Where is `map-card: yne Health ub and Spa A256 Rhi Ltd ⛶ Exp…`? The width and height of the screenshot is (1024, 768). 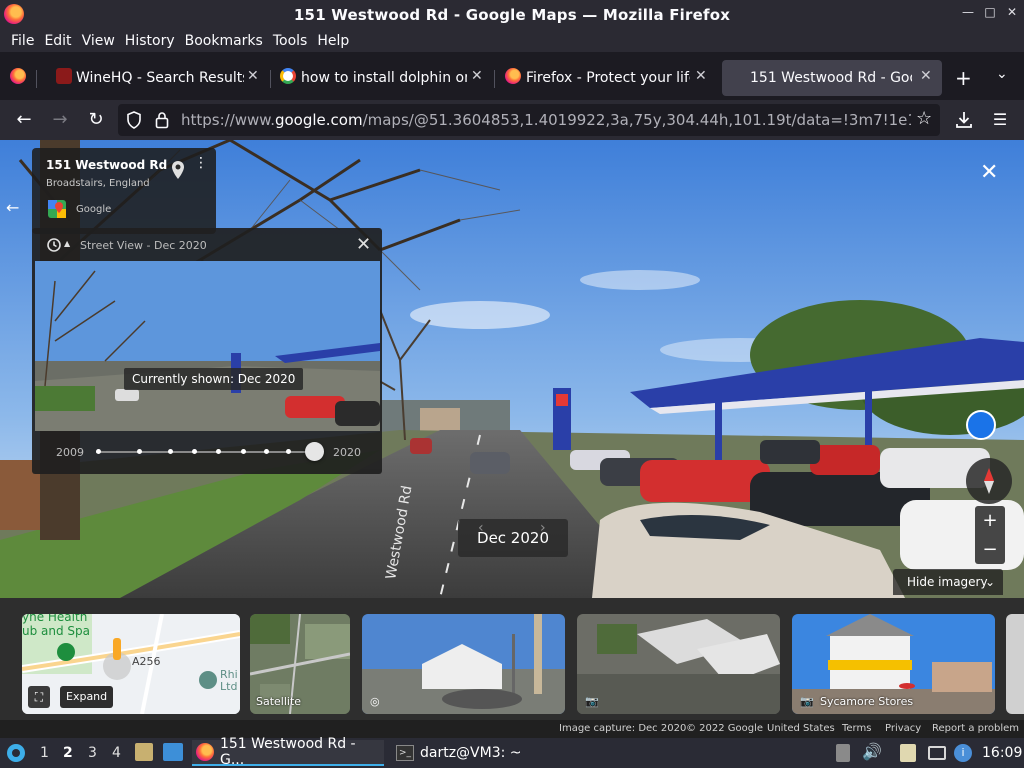
map-card: yne Health ub and Spa A256 Rhi Ltd ⛶ Exp… is located at coordinates (131, 664).